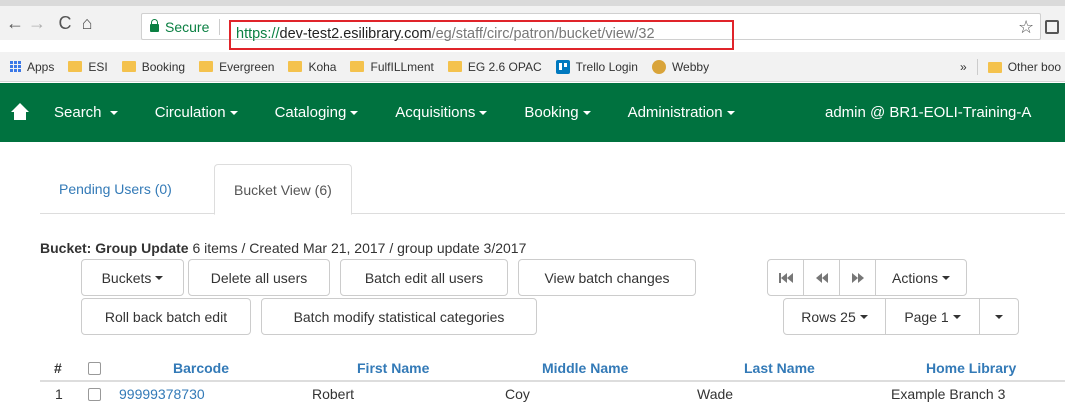 Image resolution: width=1065 pixels, height=402 pixels. I want to click on secure-indicator: Secure, so click(178, 26).